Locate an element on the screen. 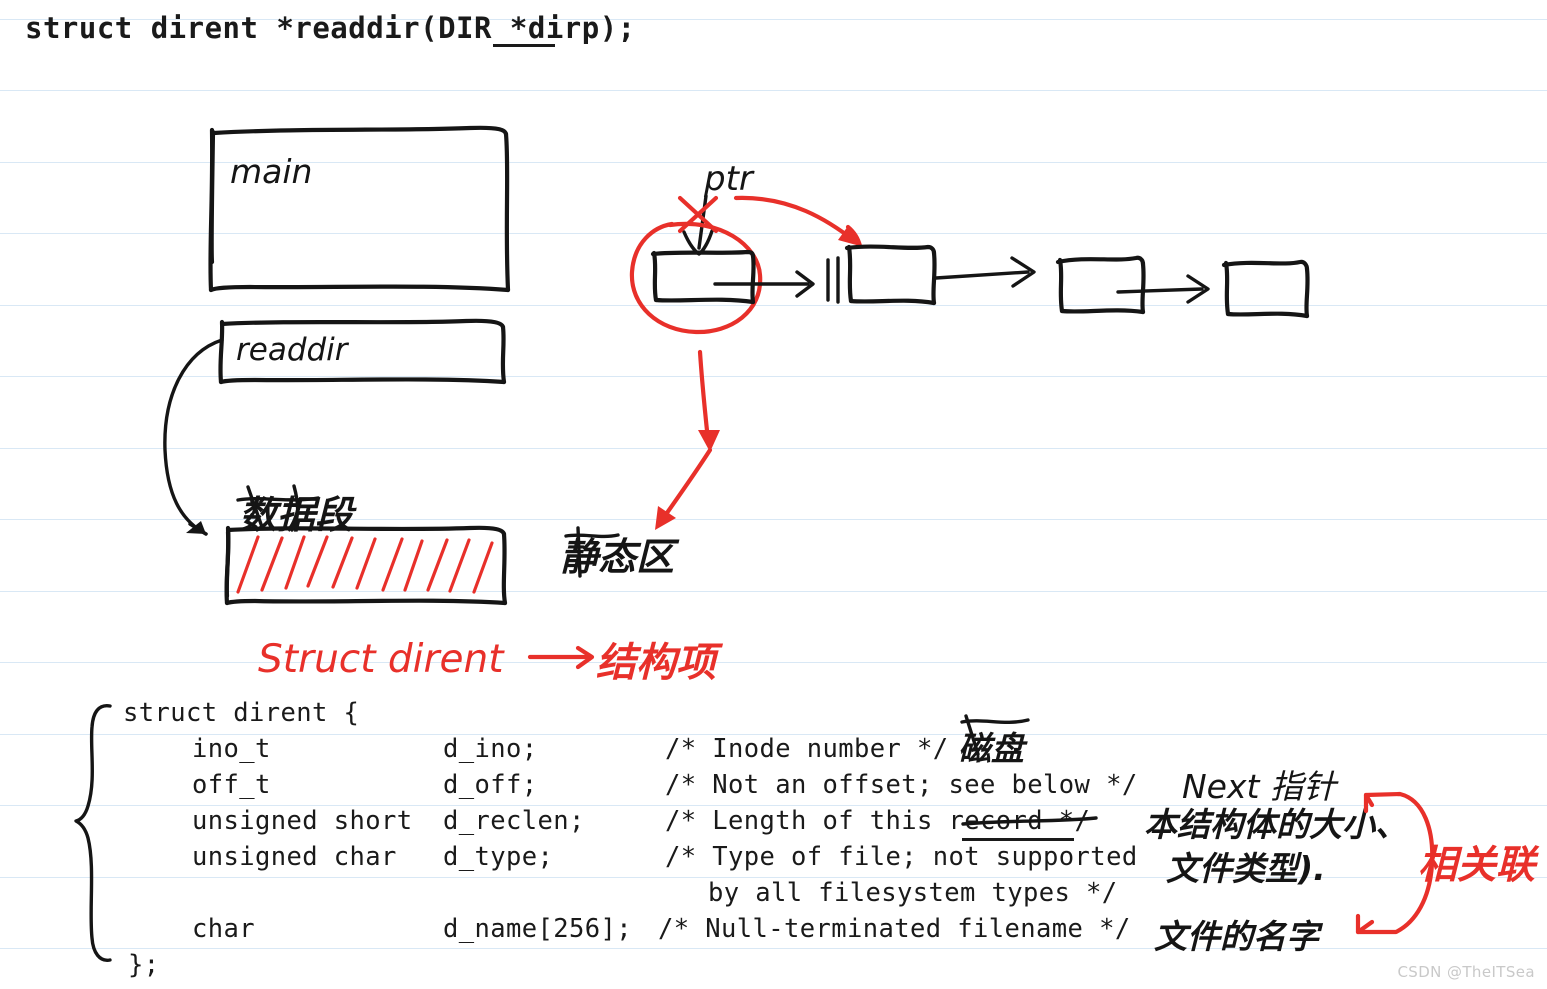  svg-text: 数据段 is located at coordinates (298, 515).